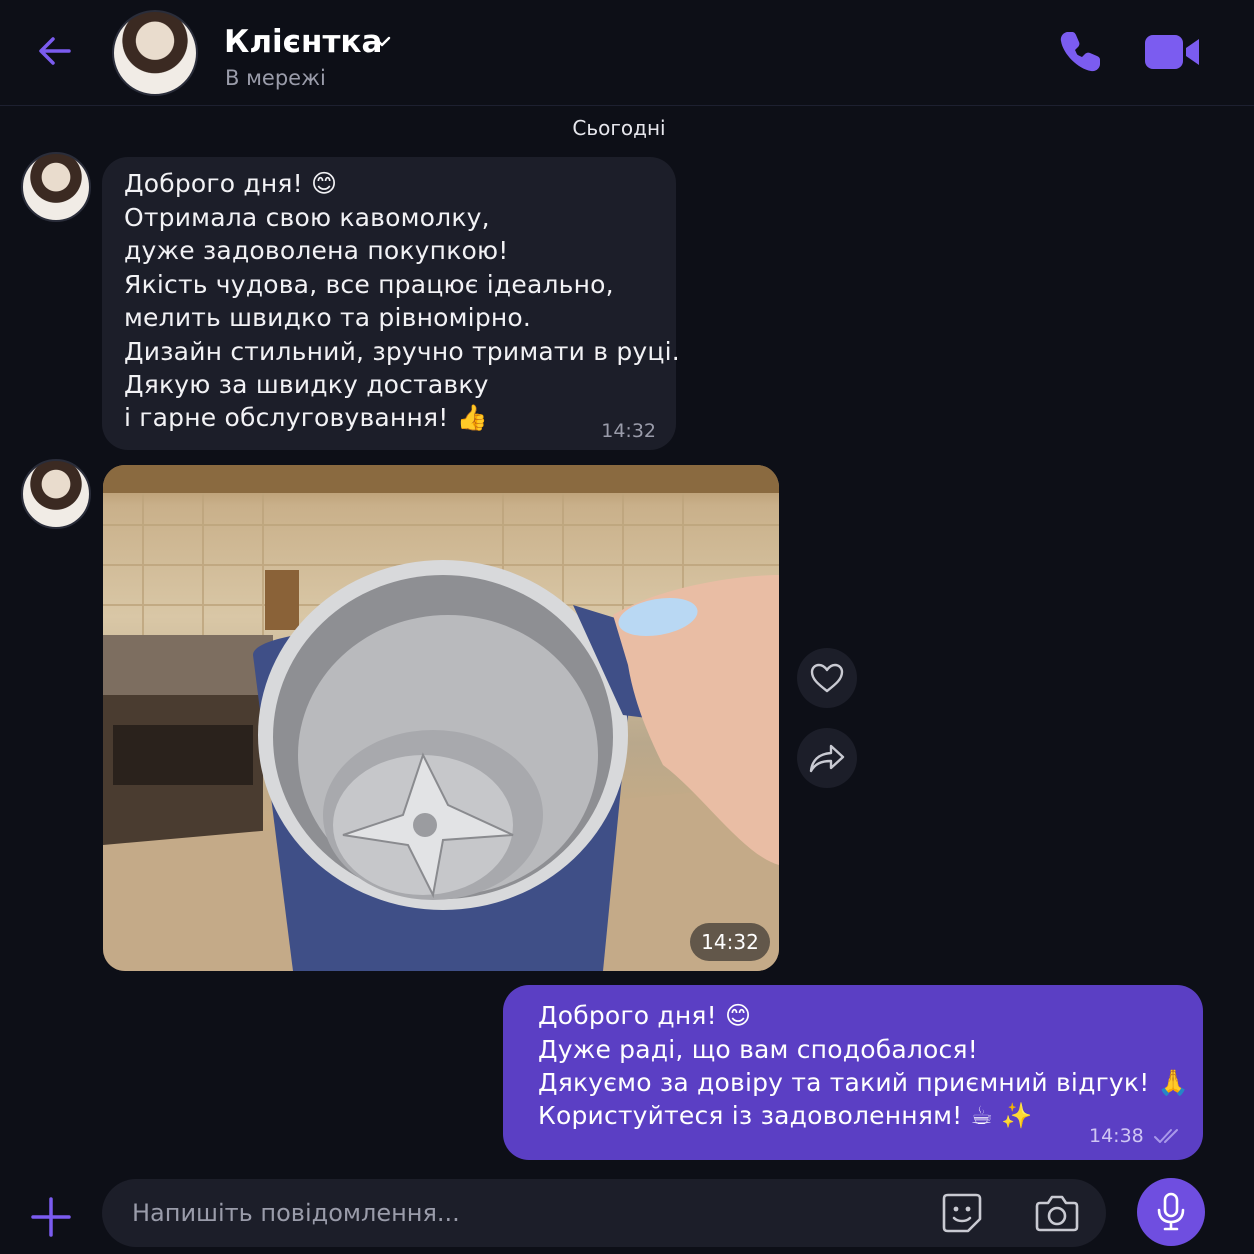 The image size is (1254, 1254). Describe the element at coordinates (758, 1049) in the screenshot. I see `message-line: Дуже раді, що вам сподобалося!` at that location.